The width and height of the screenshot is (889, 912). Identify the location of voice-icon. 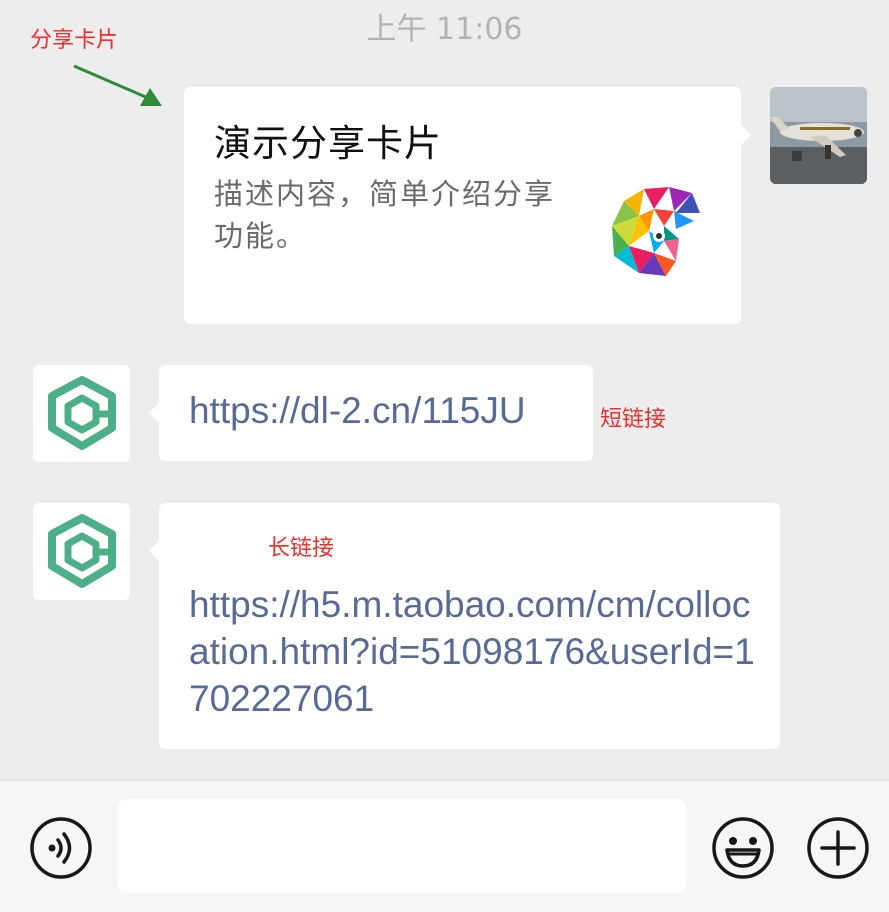
(61, 848).